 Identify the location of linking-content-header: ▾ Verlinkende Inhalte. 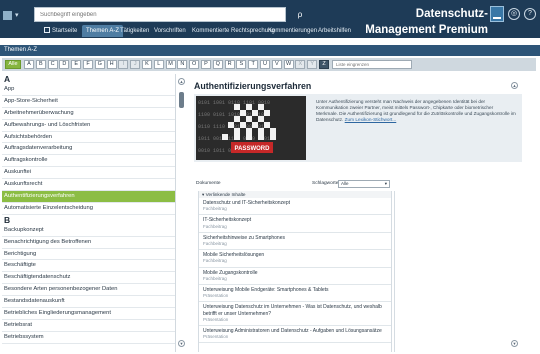
(295, 194).